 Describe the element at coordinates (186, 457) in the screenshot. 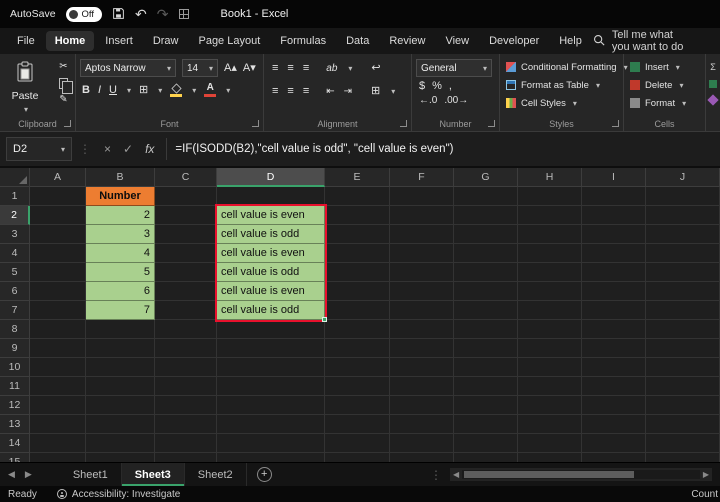

I see `cell-C15` at that location.